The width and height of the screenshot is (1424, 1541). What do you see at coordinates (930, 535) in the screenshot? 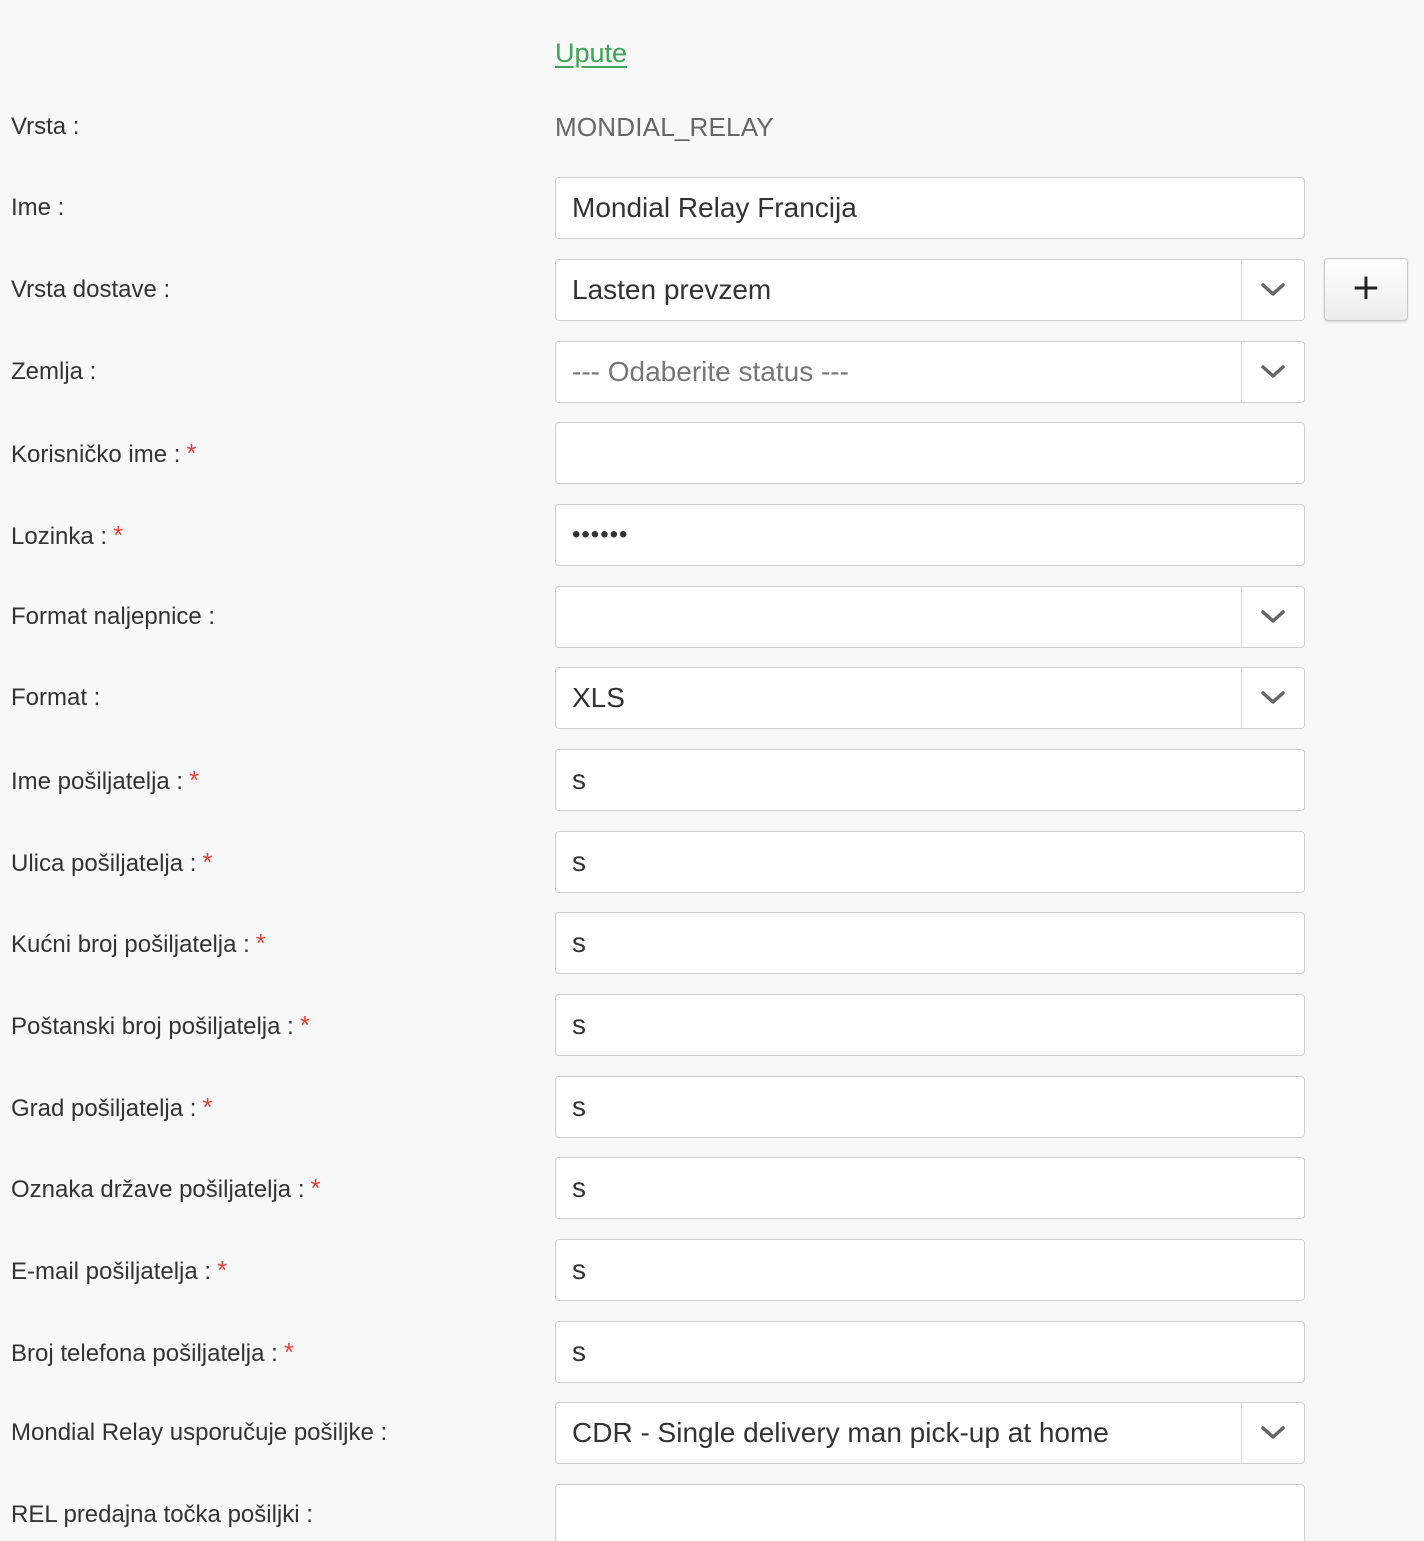
I see `password-input: ••••••` at bounding box center [930, 535].